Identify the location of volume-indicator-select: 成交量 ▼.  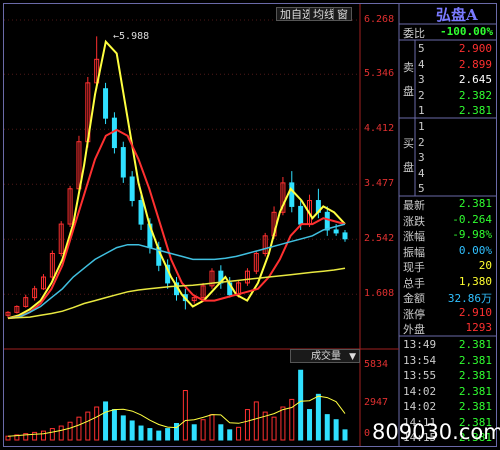
(325, 356).